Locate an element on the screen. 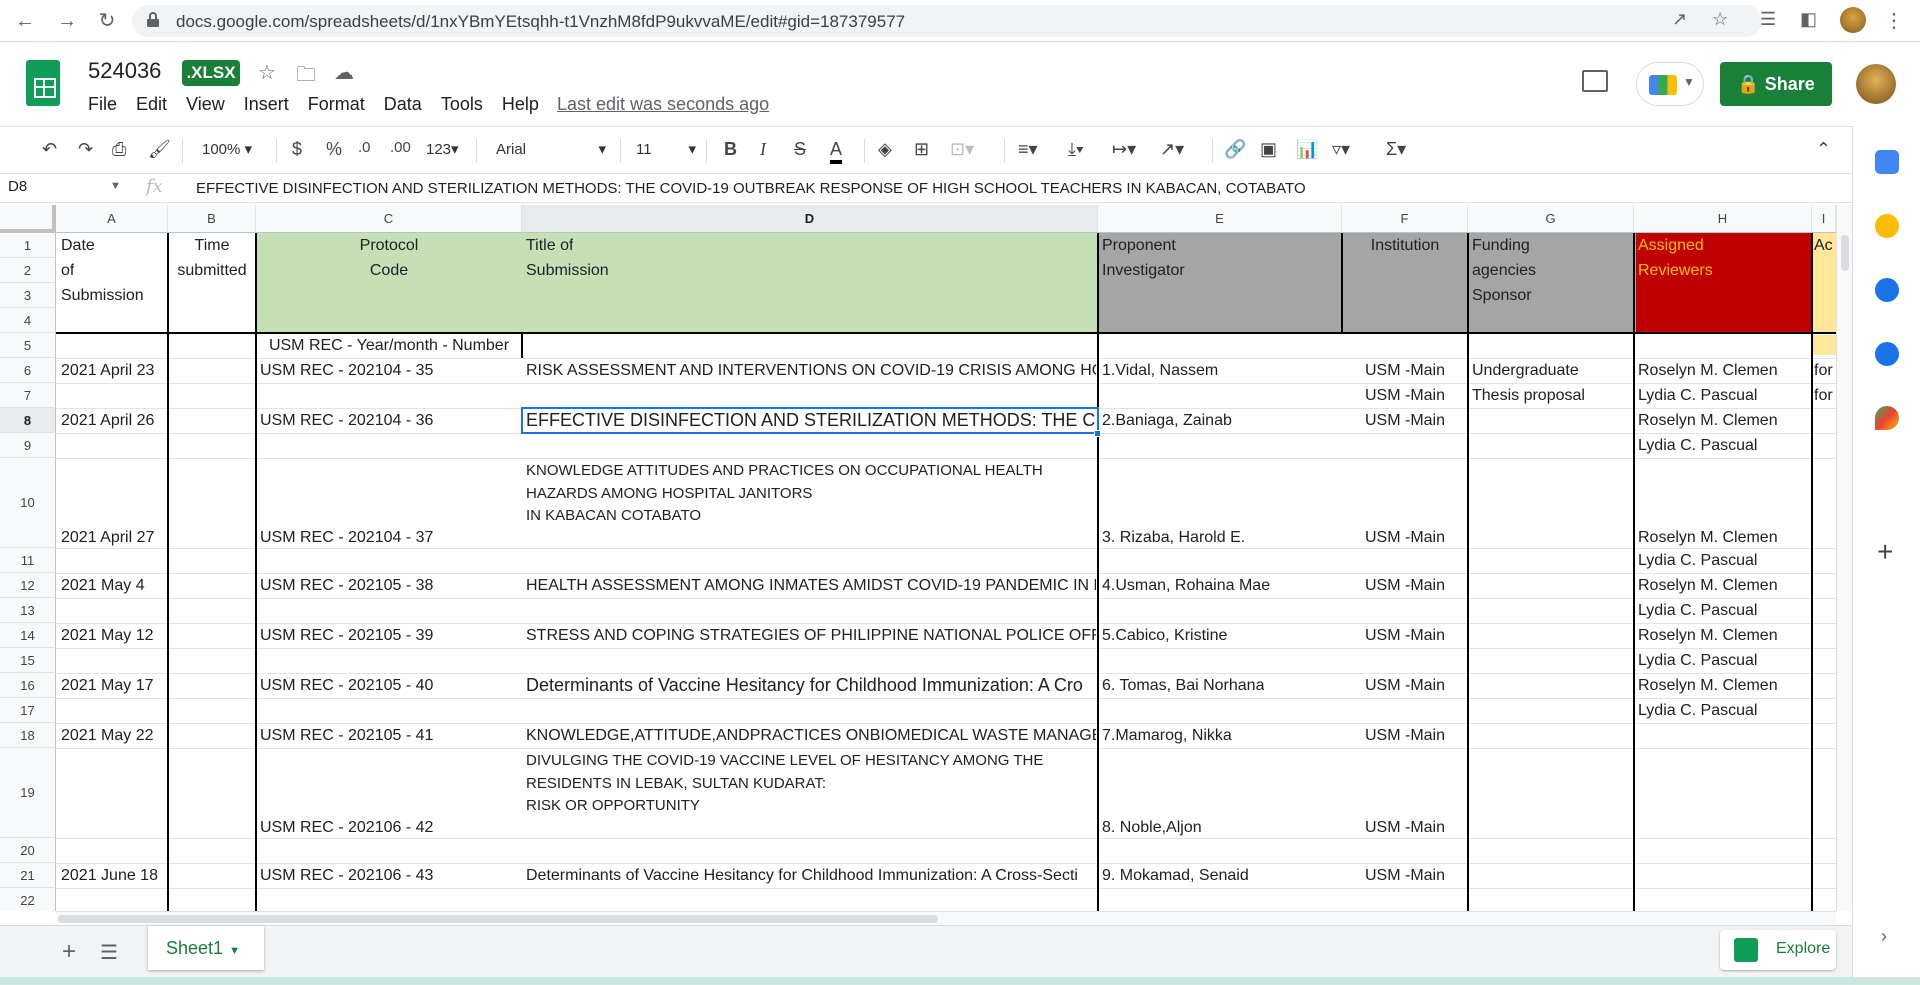 This screenshot has height=985, width=1920. cell-a2: of is located at coordinates (67, 271).